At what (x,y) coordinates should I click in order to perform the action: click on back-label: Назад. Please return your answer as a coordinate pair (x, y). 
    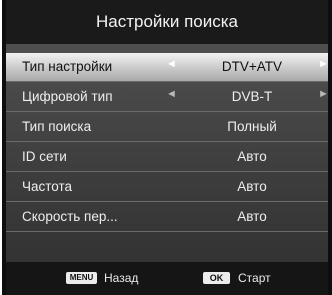
    Looking at the image, I should click on (121, 278).